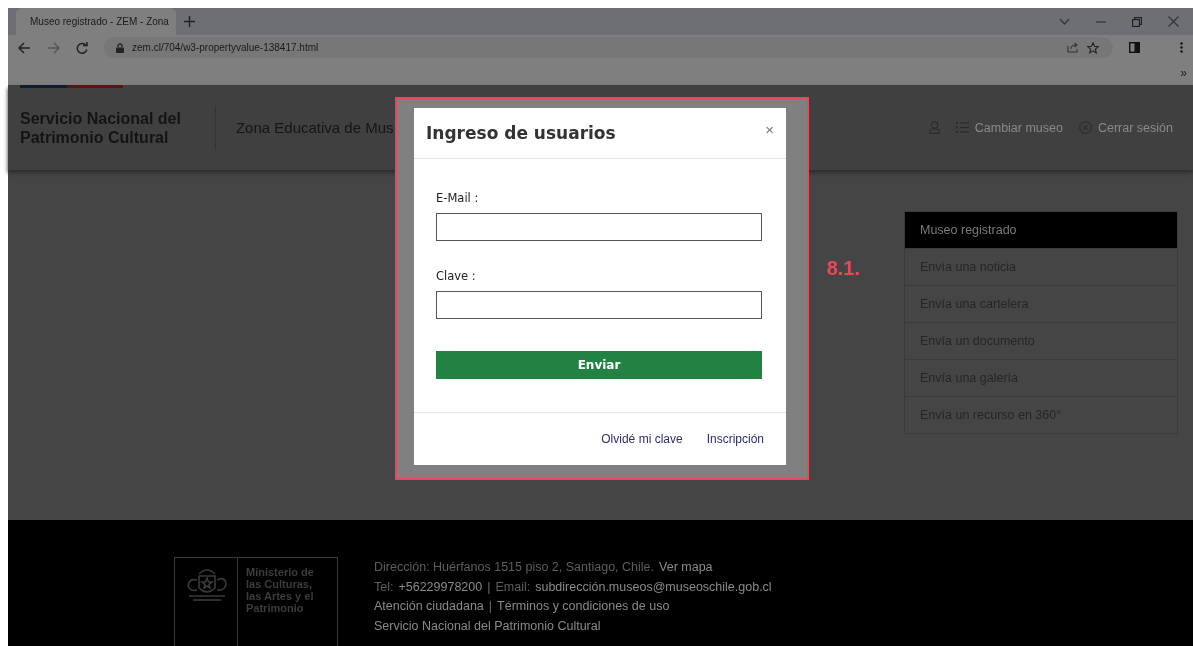 The width and height of the screenshot is (1193, 646). What do you see at coordinates (642, 439) in the screenshot?
I see `dialog-link: Olvidé mi clave` at bounding box center [642, 439].